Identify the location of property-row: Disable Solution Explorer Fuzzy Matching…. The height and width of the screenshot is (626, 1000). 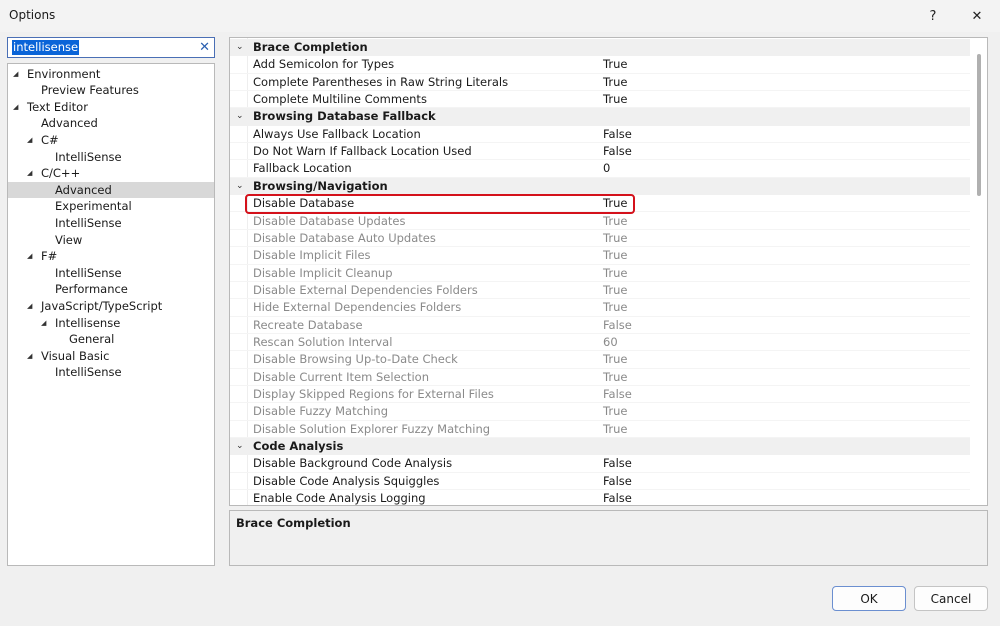
(600, 430).